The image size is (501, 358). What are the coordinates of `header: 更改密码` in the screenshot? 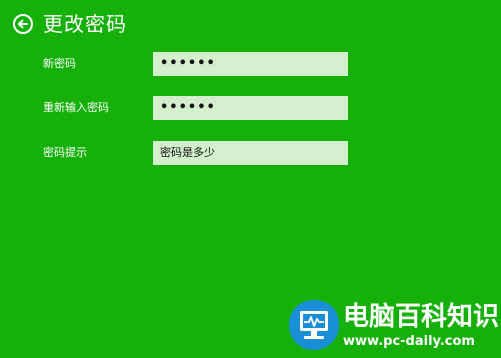 It's located at (70, 24).